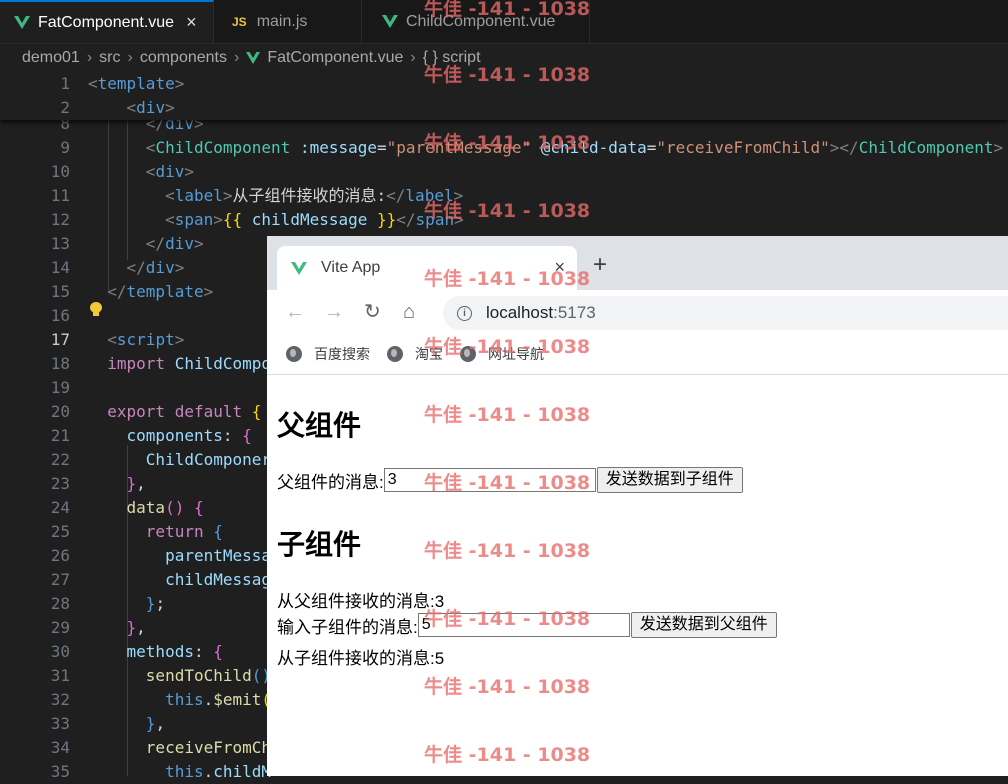  What do you see at coordinates (155, 603) in the screenshot?
I see `code-line: };` at bounding box center [155, 603].